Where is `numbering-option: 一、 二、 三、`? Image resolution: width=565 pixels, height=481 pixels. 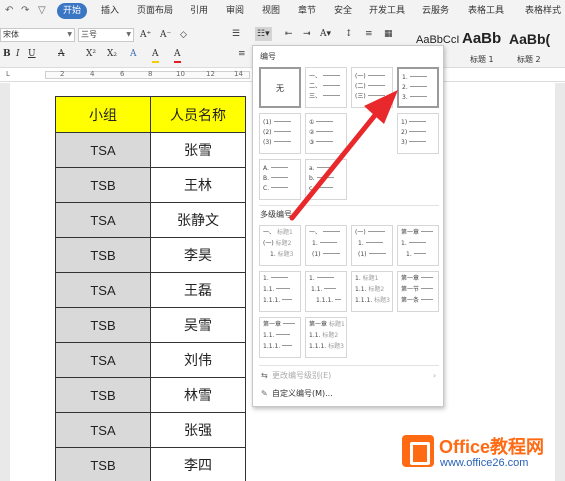 numbering-option: 一、 二、 三、 is located at coordinates (326, 87).